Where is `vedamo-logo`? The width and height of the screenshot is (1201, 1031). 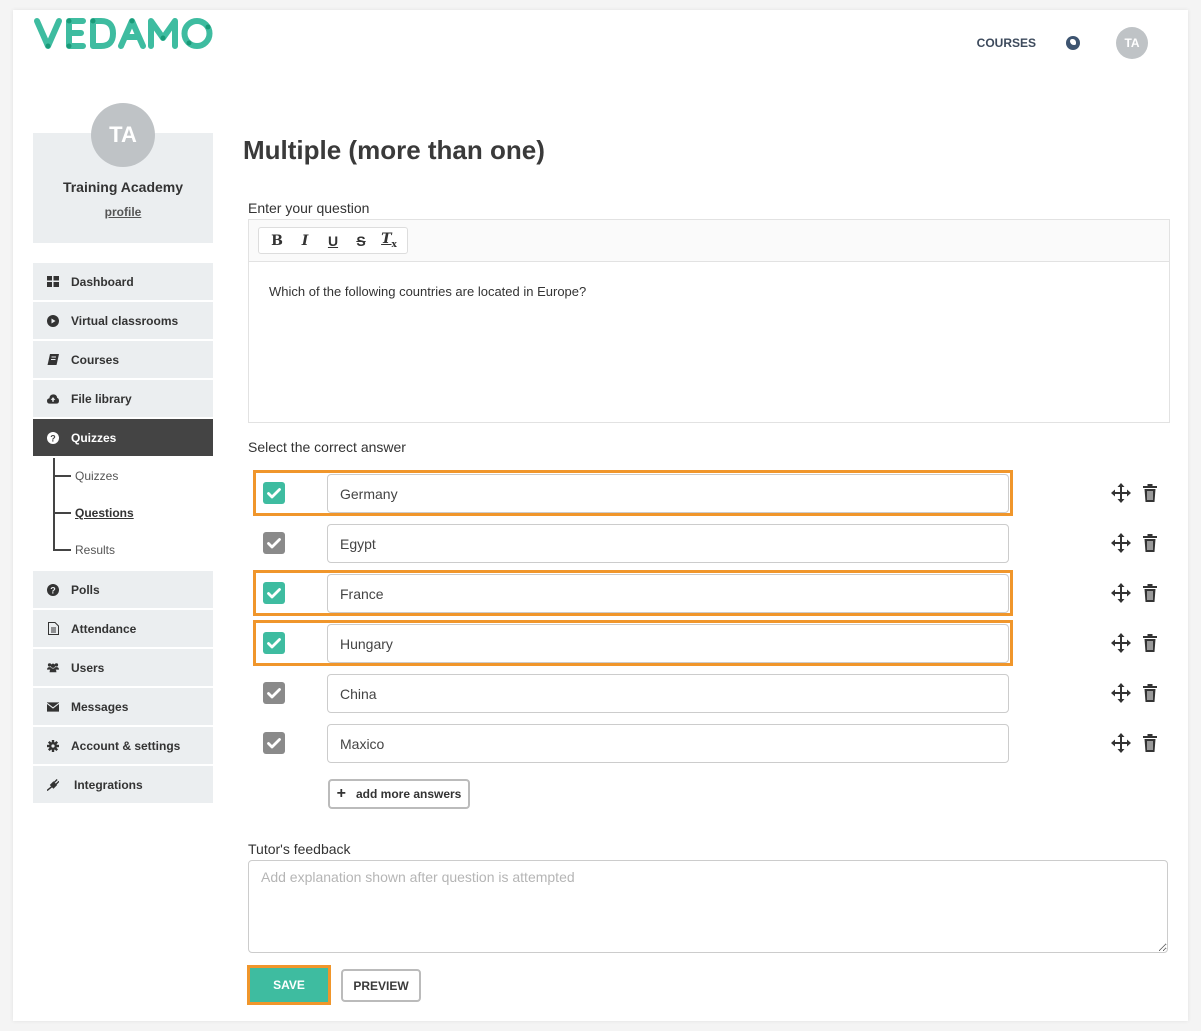
vedamo-logo is located at coordinates (124, 36).